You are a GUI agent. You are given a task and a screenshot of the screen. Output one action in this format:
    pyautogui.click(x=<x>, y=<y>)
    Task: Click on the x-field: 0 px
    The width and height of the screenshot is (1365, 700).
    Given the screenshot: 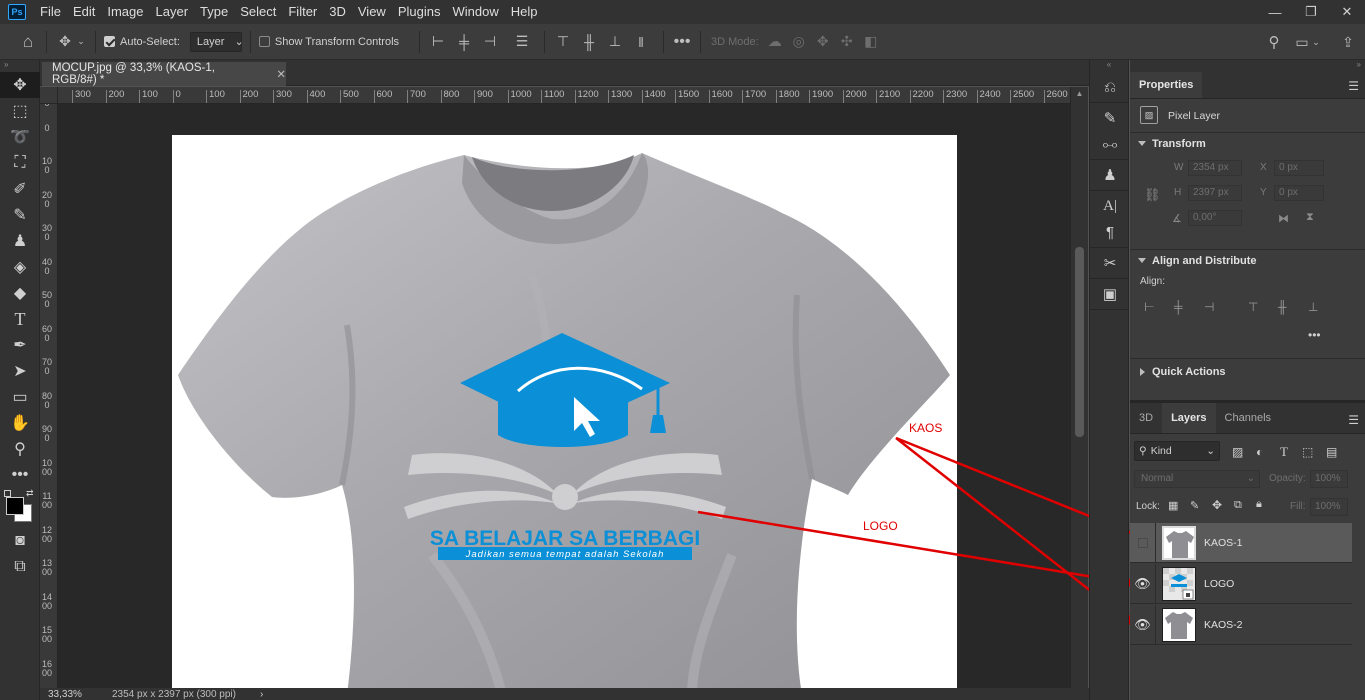 What is the action you would take?
    pyautogui.click(x=1299, y=168)
    